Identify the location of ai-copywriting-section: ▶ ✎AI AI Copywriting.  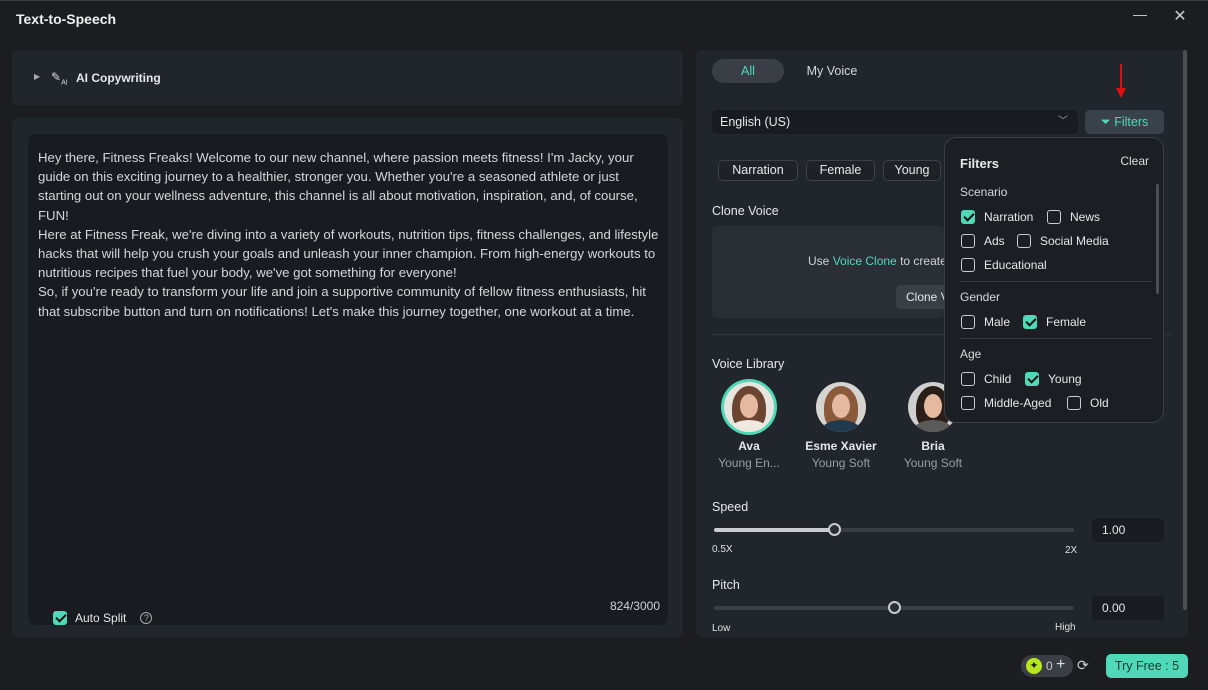
(347, 77).